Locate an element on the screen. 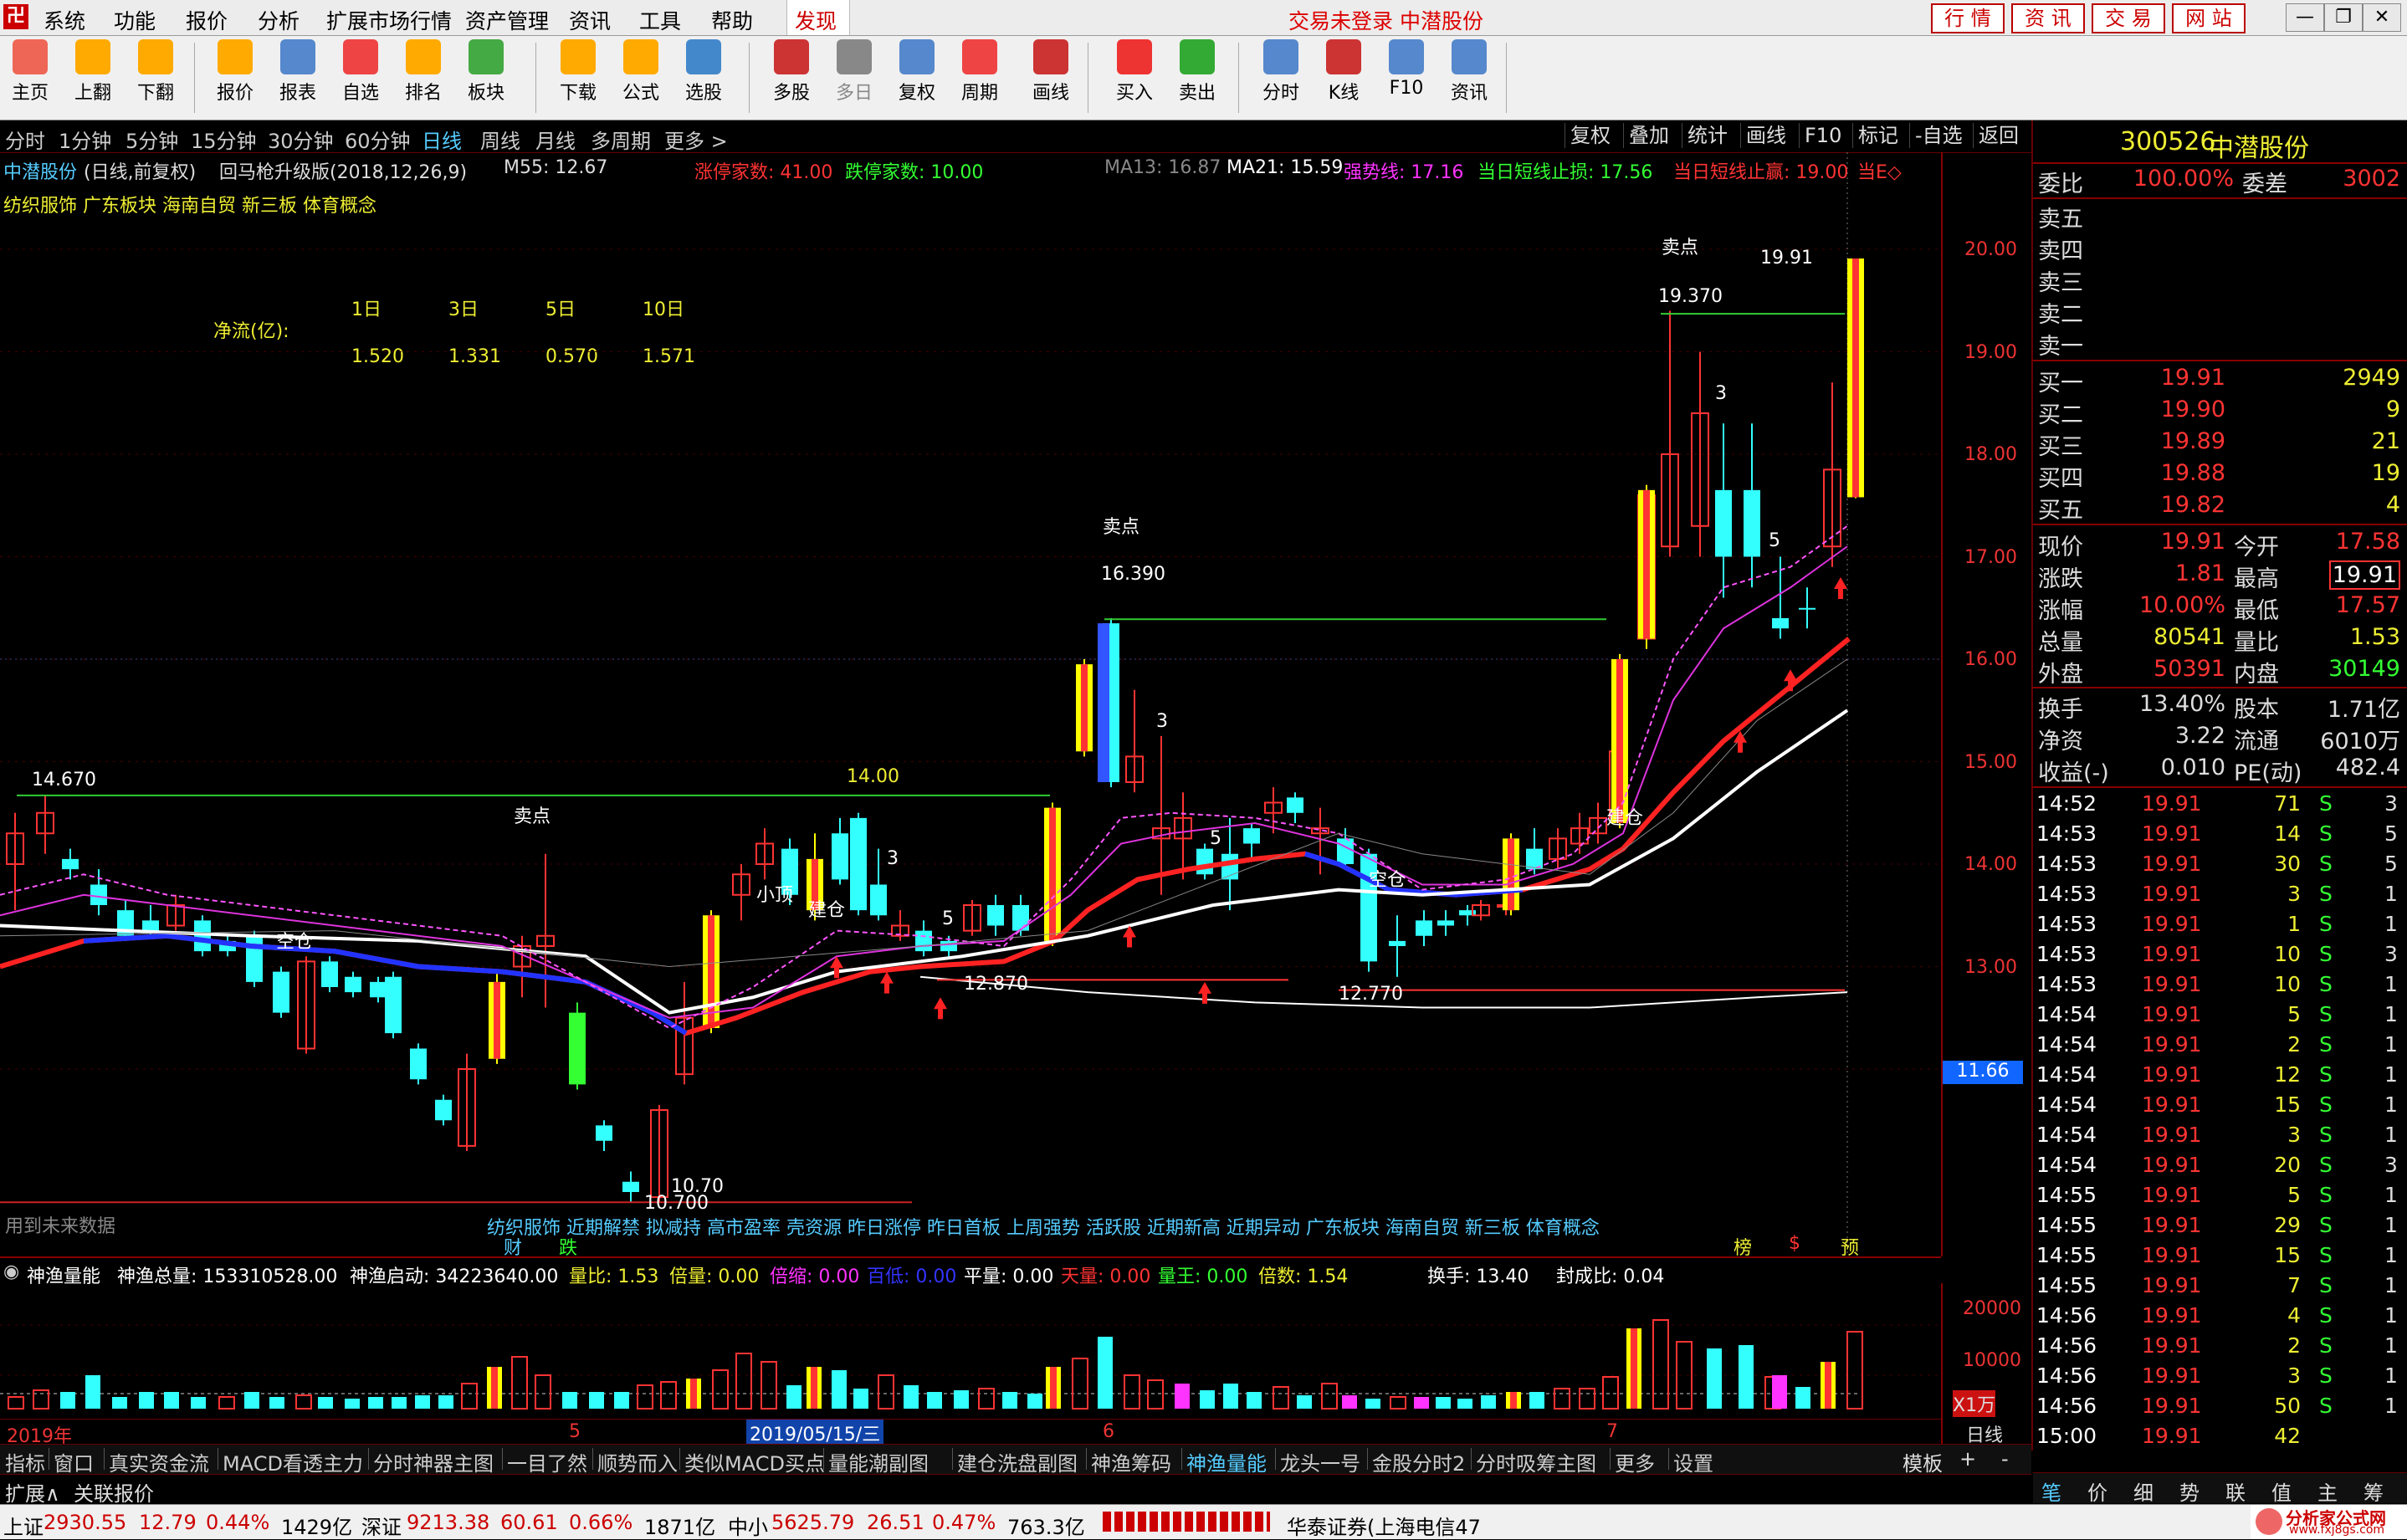 The image size is (2407, 1540). chart-tab-7: 返回 is located at coordinates (1998, 136).